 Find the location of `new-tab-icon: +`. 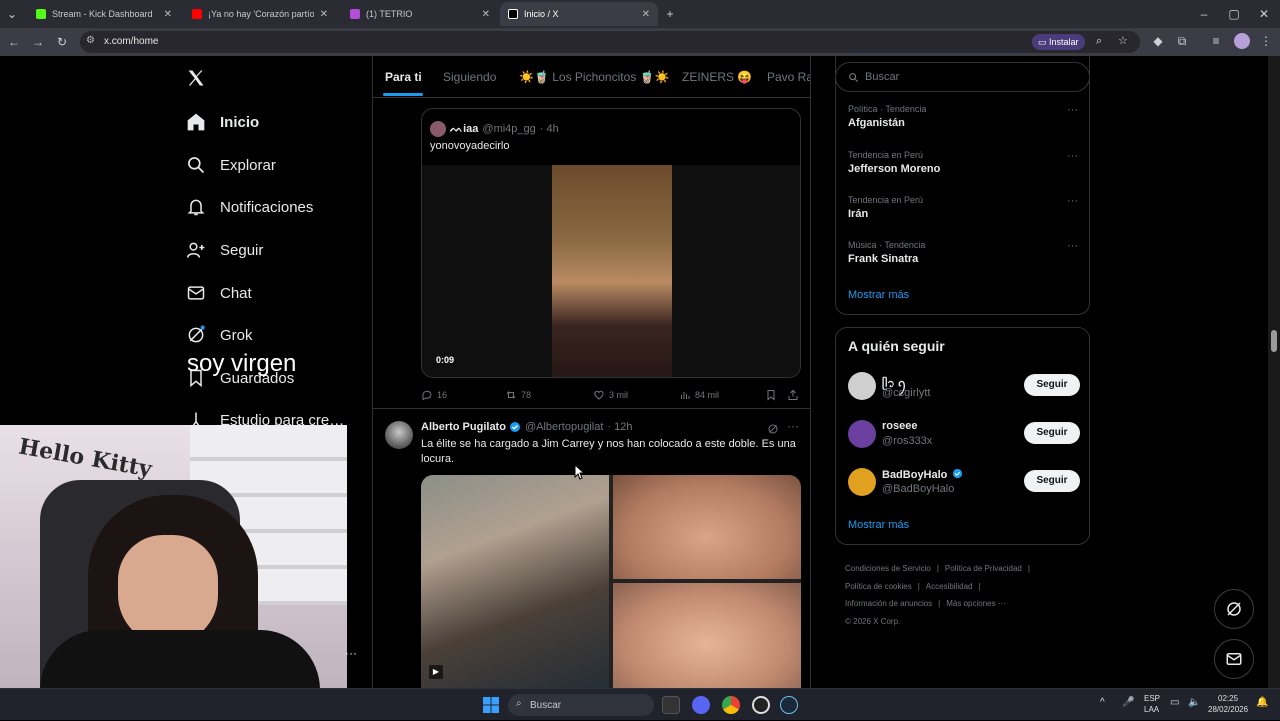

new-tab-icon: + is located at coordinates (670, 14).